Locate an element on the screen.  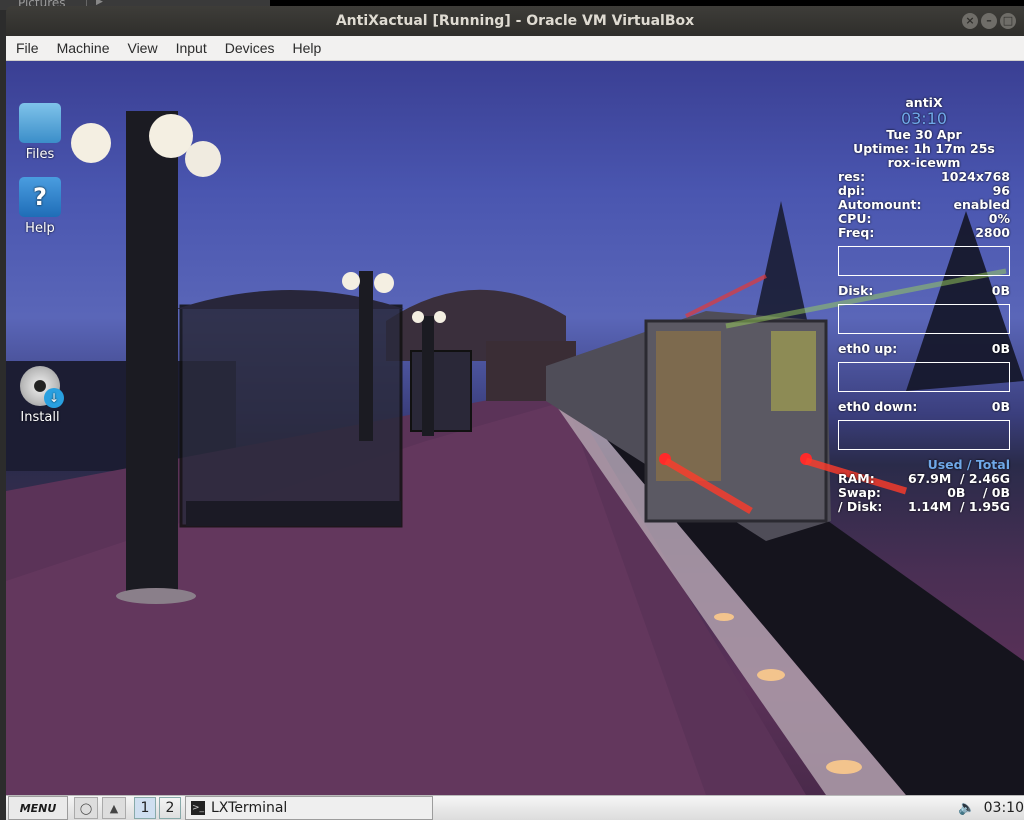
cpu-graph is located at coordinates (924, 261).